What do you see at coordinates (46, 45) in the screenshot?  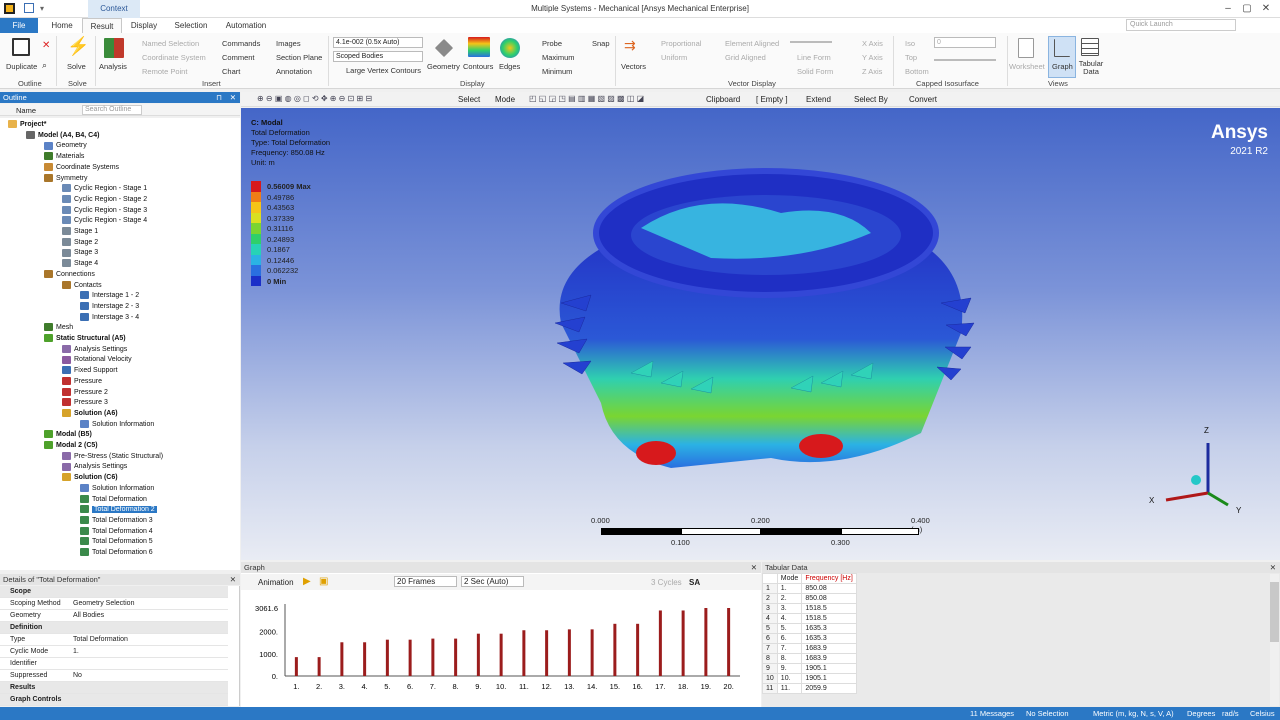 I see `delete-icon: ✕` at bounding box center [46, 45].